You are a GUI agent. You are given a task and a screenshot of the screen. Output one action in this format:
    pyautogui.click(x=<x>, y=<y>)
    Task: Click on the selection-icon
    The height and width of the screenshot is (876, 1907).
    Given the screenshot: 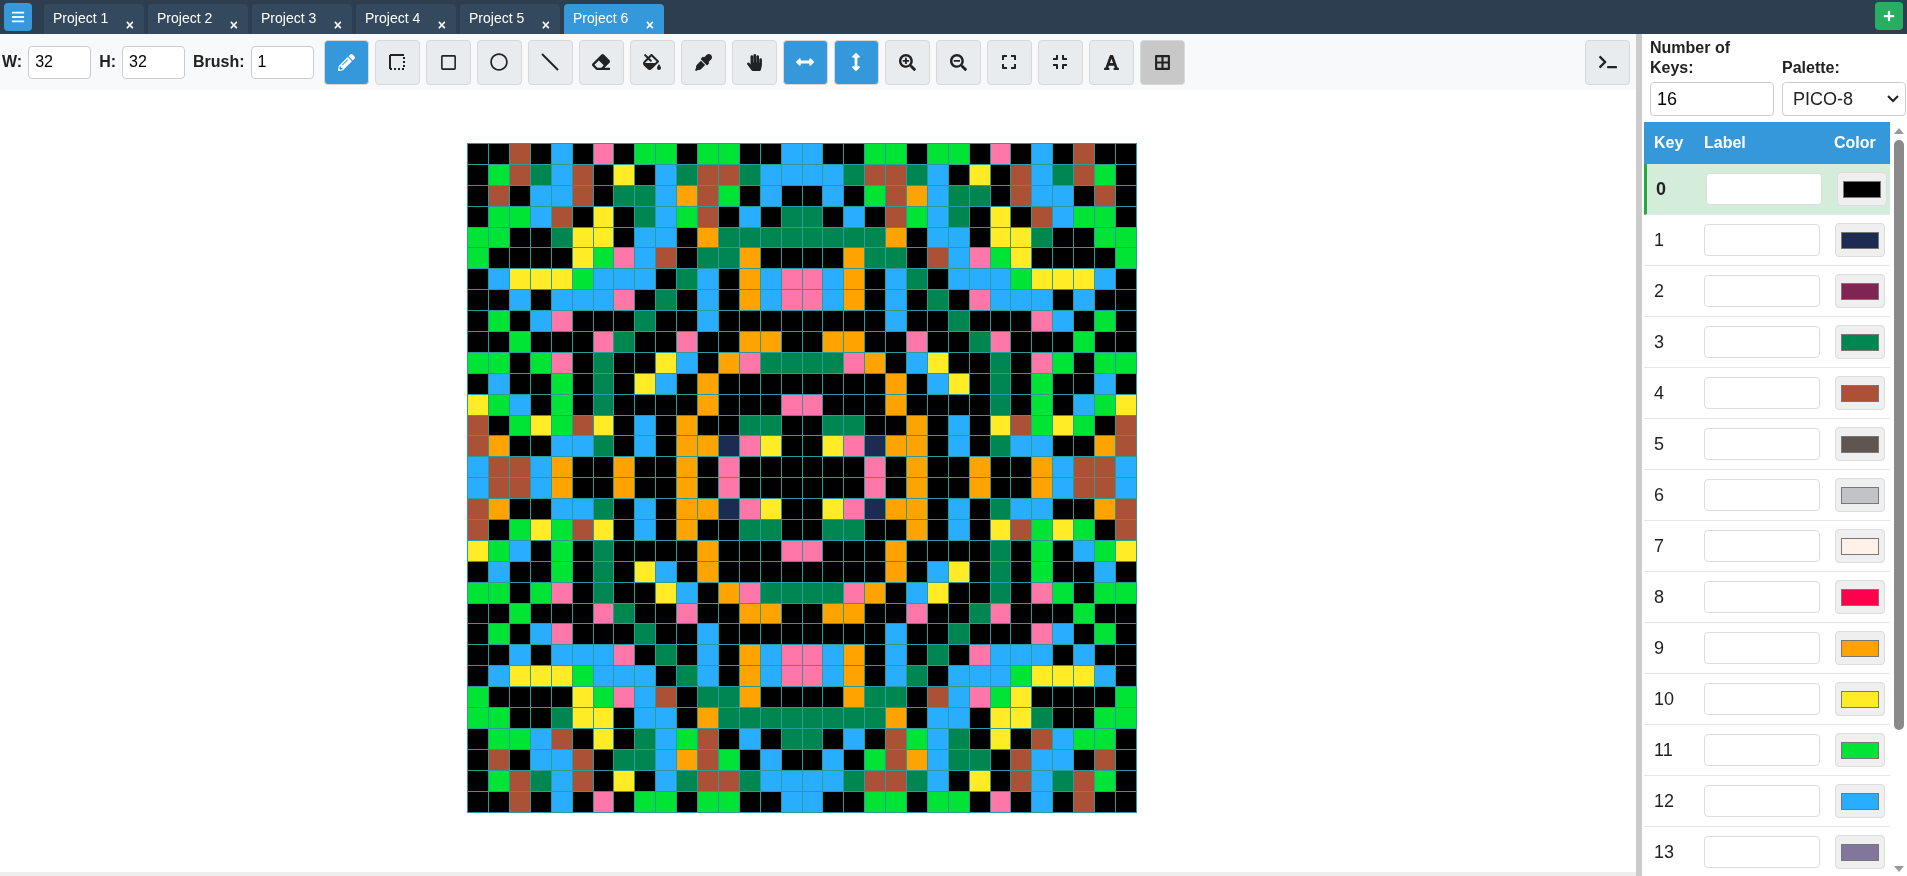 What is the action you would take?
    pyautogui.click(x=397, y=62)
    